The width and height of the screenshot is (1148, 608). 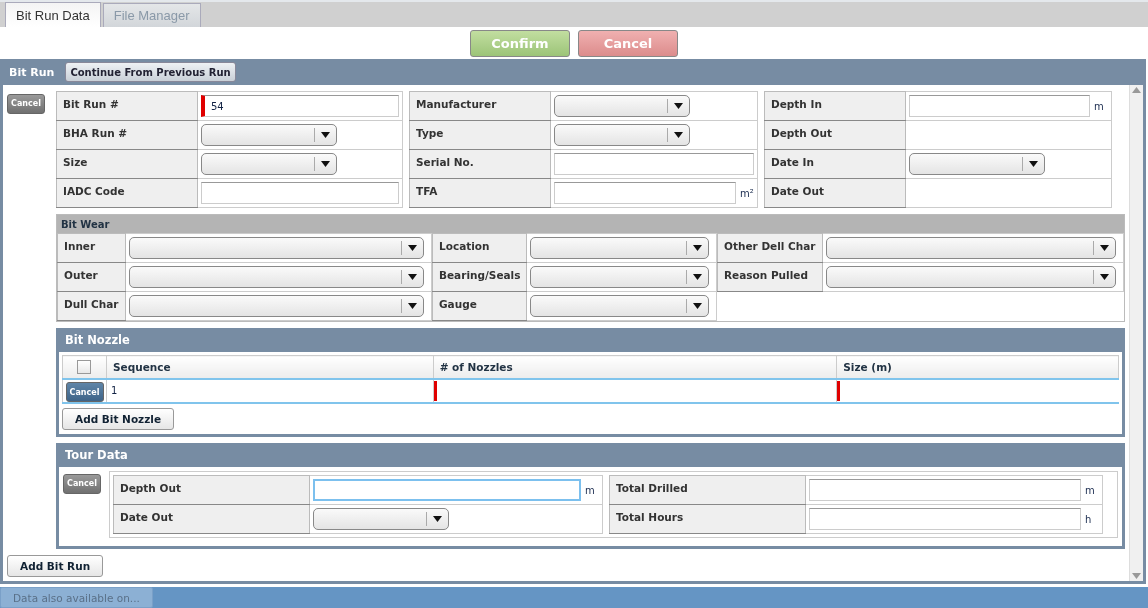 What do you see at coordinates (127, 164) in the screenshot?
I see `field-label: Size` at bounding box center [127, 164].